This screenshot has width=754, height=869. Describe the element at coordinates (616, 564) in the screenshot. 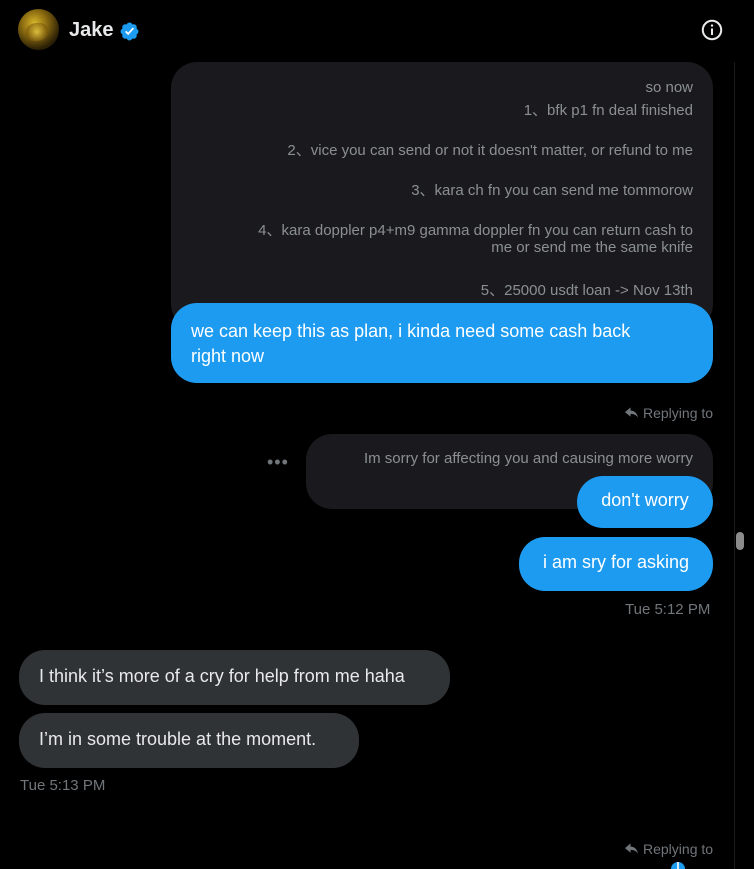

I see `sent-message-bubble: i am sry for asking` at that location.